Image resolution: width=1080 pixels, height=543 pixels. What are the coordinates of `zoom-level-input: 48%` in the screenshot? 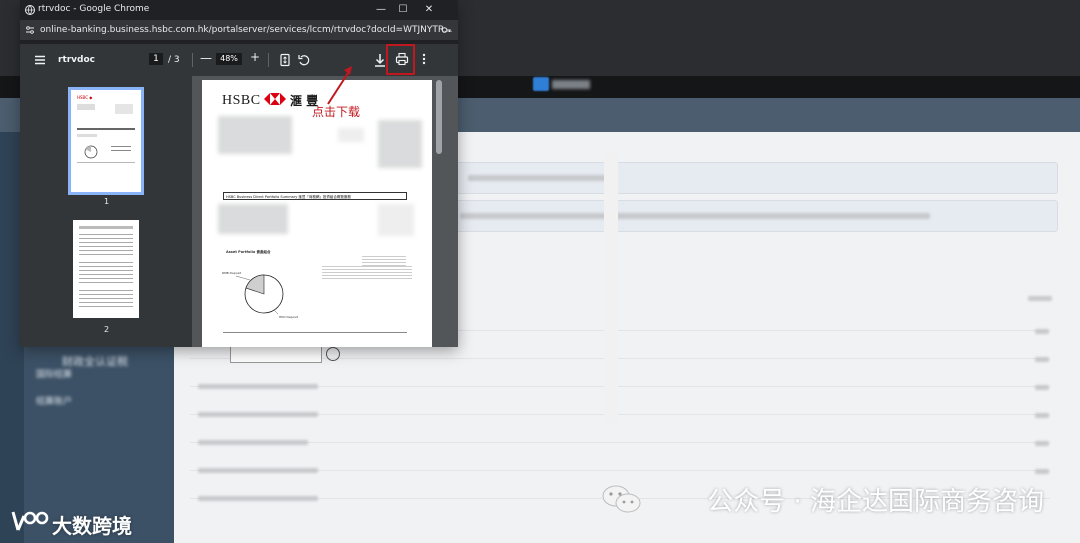 It's located at (229, 59).